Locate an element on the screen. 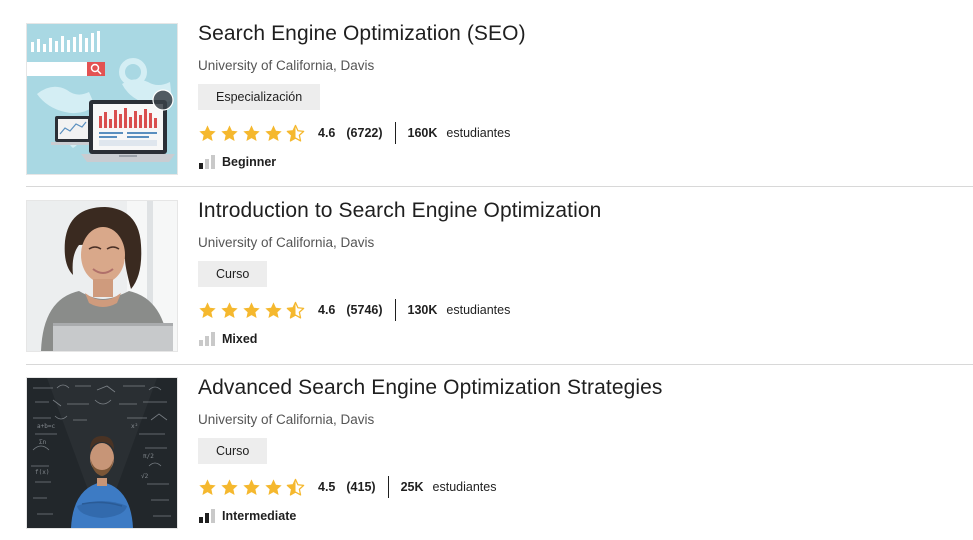  difficulty-row: Beginner is located at coordinates (237, 162).